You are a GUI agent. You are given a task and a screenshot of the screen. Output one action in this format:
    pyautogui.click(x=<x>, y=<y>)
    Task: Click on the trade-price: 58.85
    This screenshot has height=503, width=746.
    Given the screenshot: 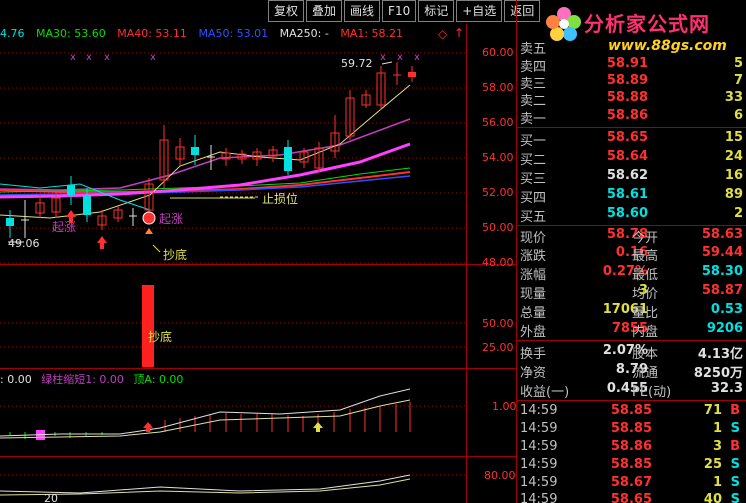 What is the action you would take?
    pyautogui.click(x=631, y=464)
    